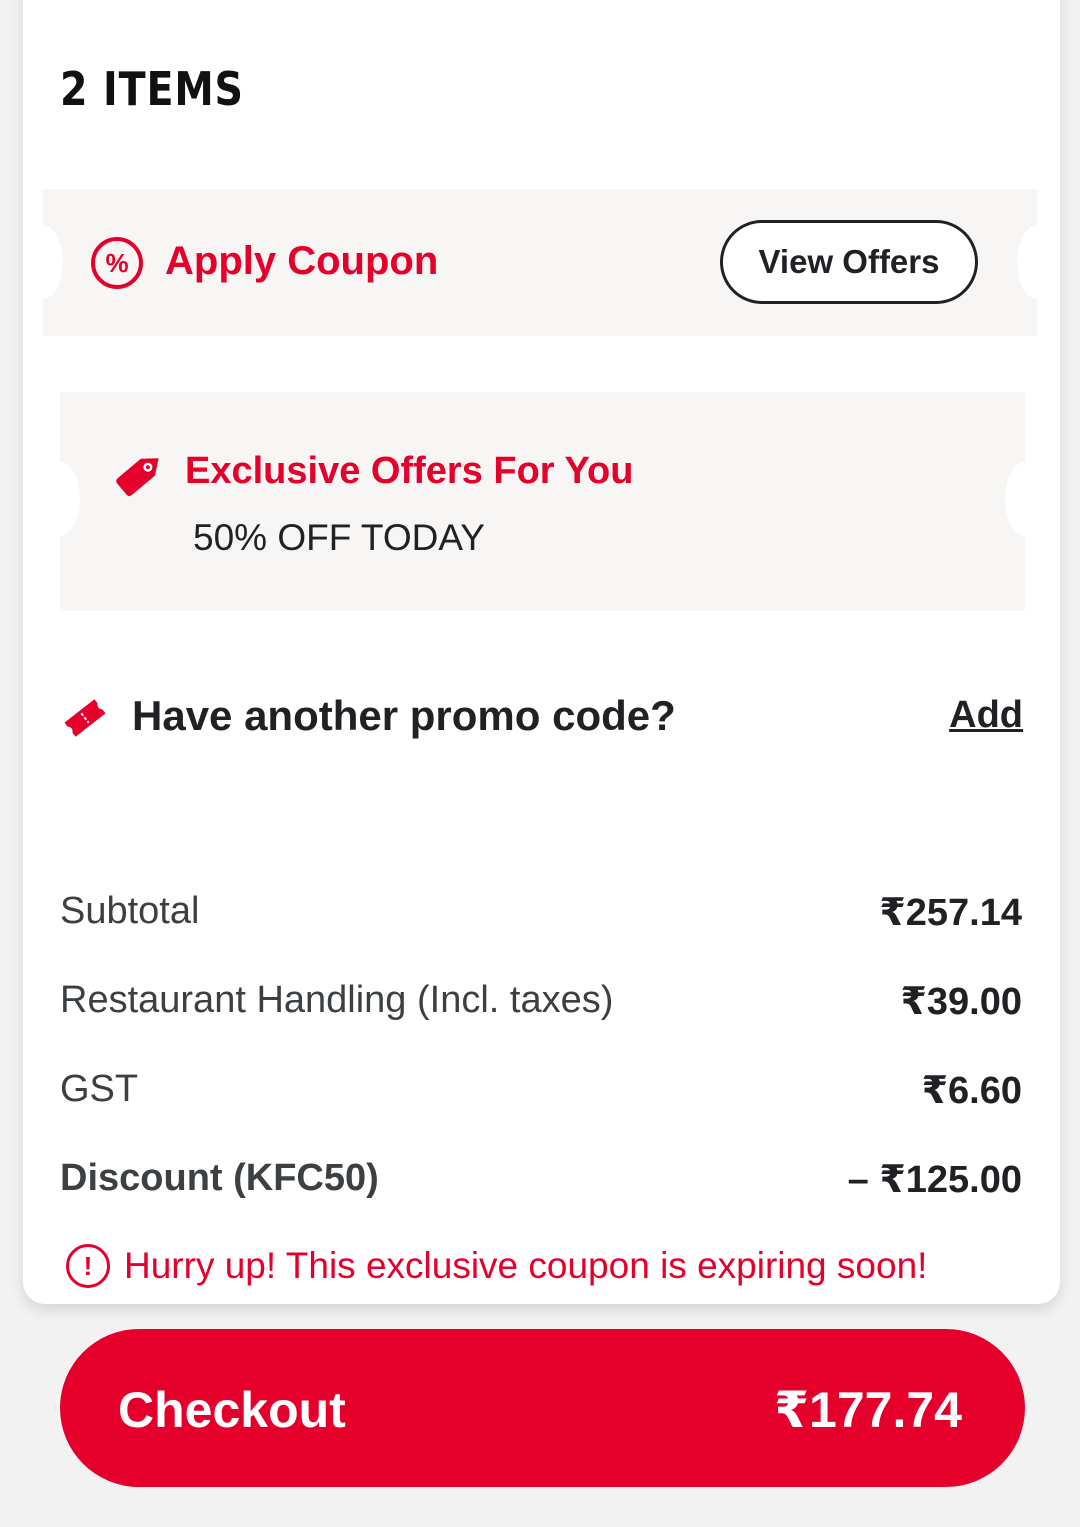 The image size is (1080, 1527). I want to click on ticket-icon, so click(85, 718).